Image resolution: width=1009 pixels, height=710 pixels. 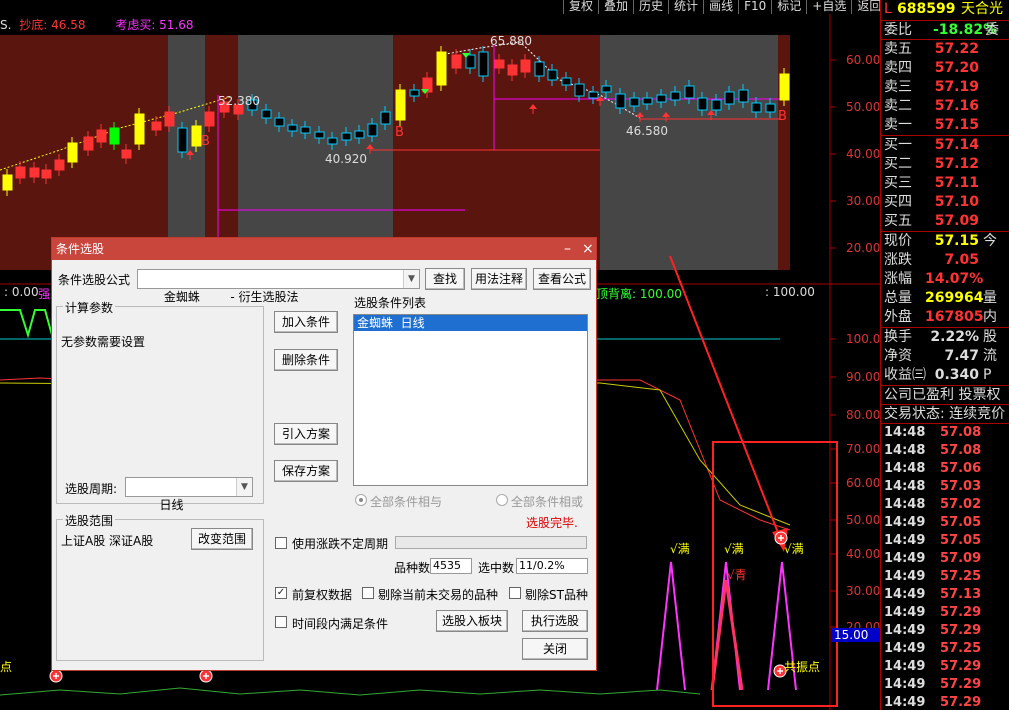 What do you see at coordinates (685, 7) in the screenshot?
I see `toolbar-button-3: 统计` at bounding box center [685, 7].